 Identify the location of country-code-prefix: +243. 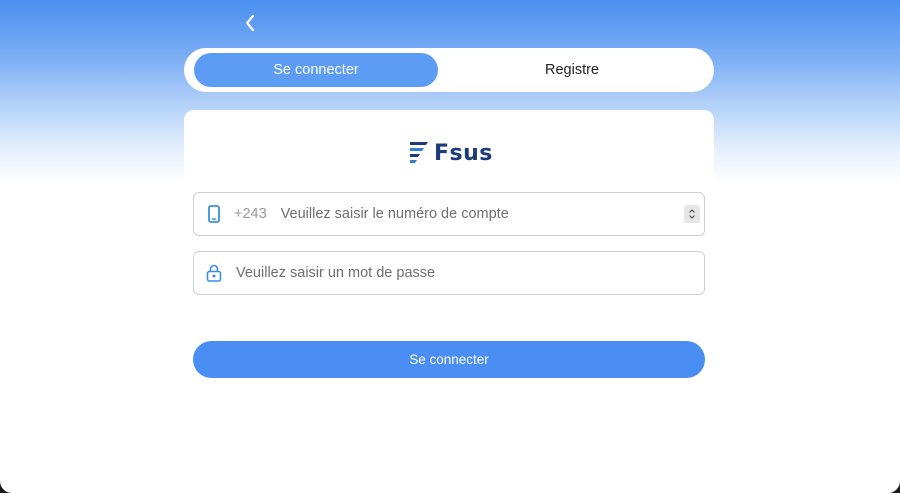
(250, 214).